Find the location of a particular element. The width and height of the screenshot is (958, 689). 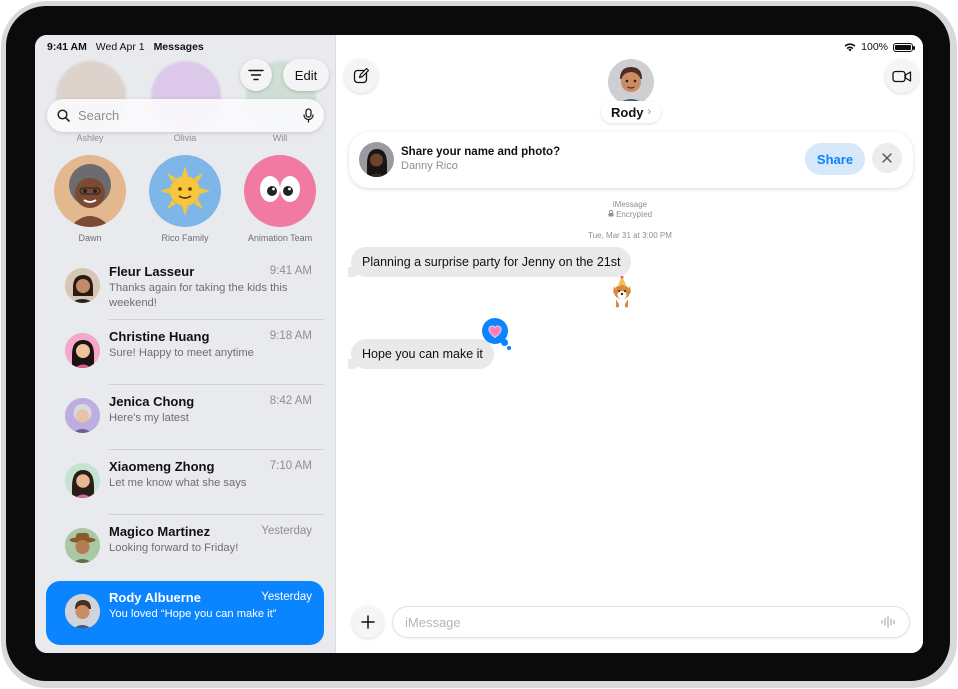

service-label: iMessage is located at coordinates (630, 204).